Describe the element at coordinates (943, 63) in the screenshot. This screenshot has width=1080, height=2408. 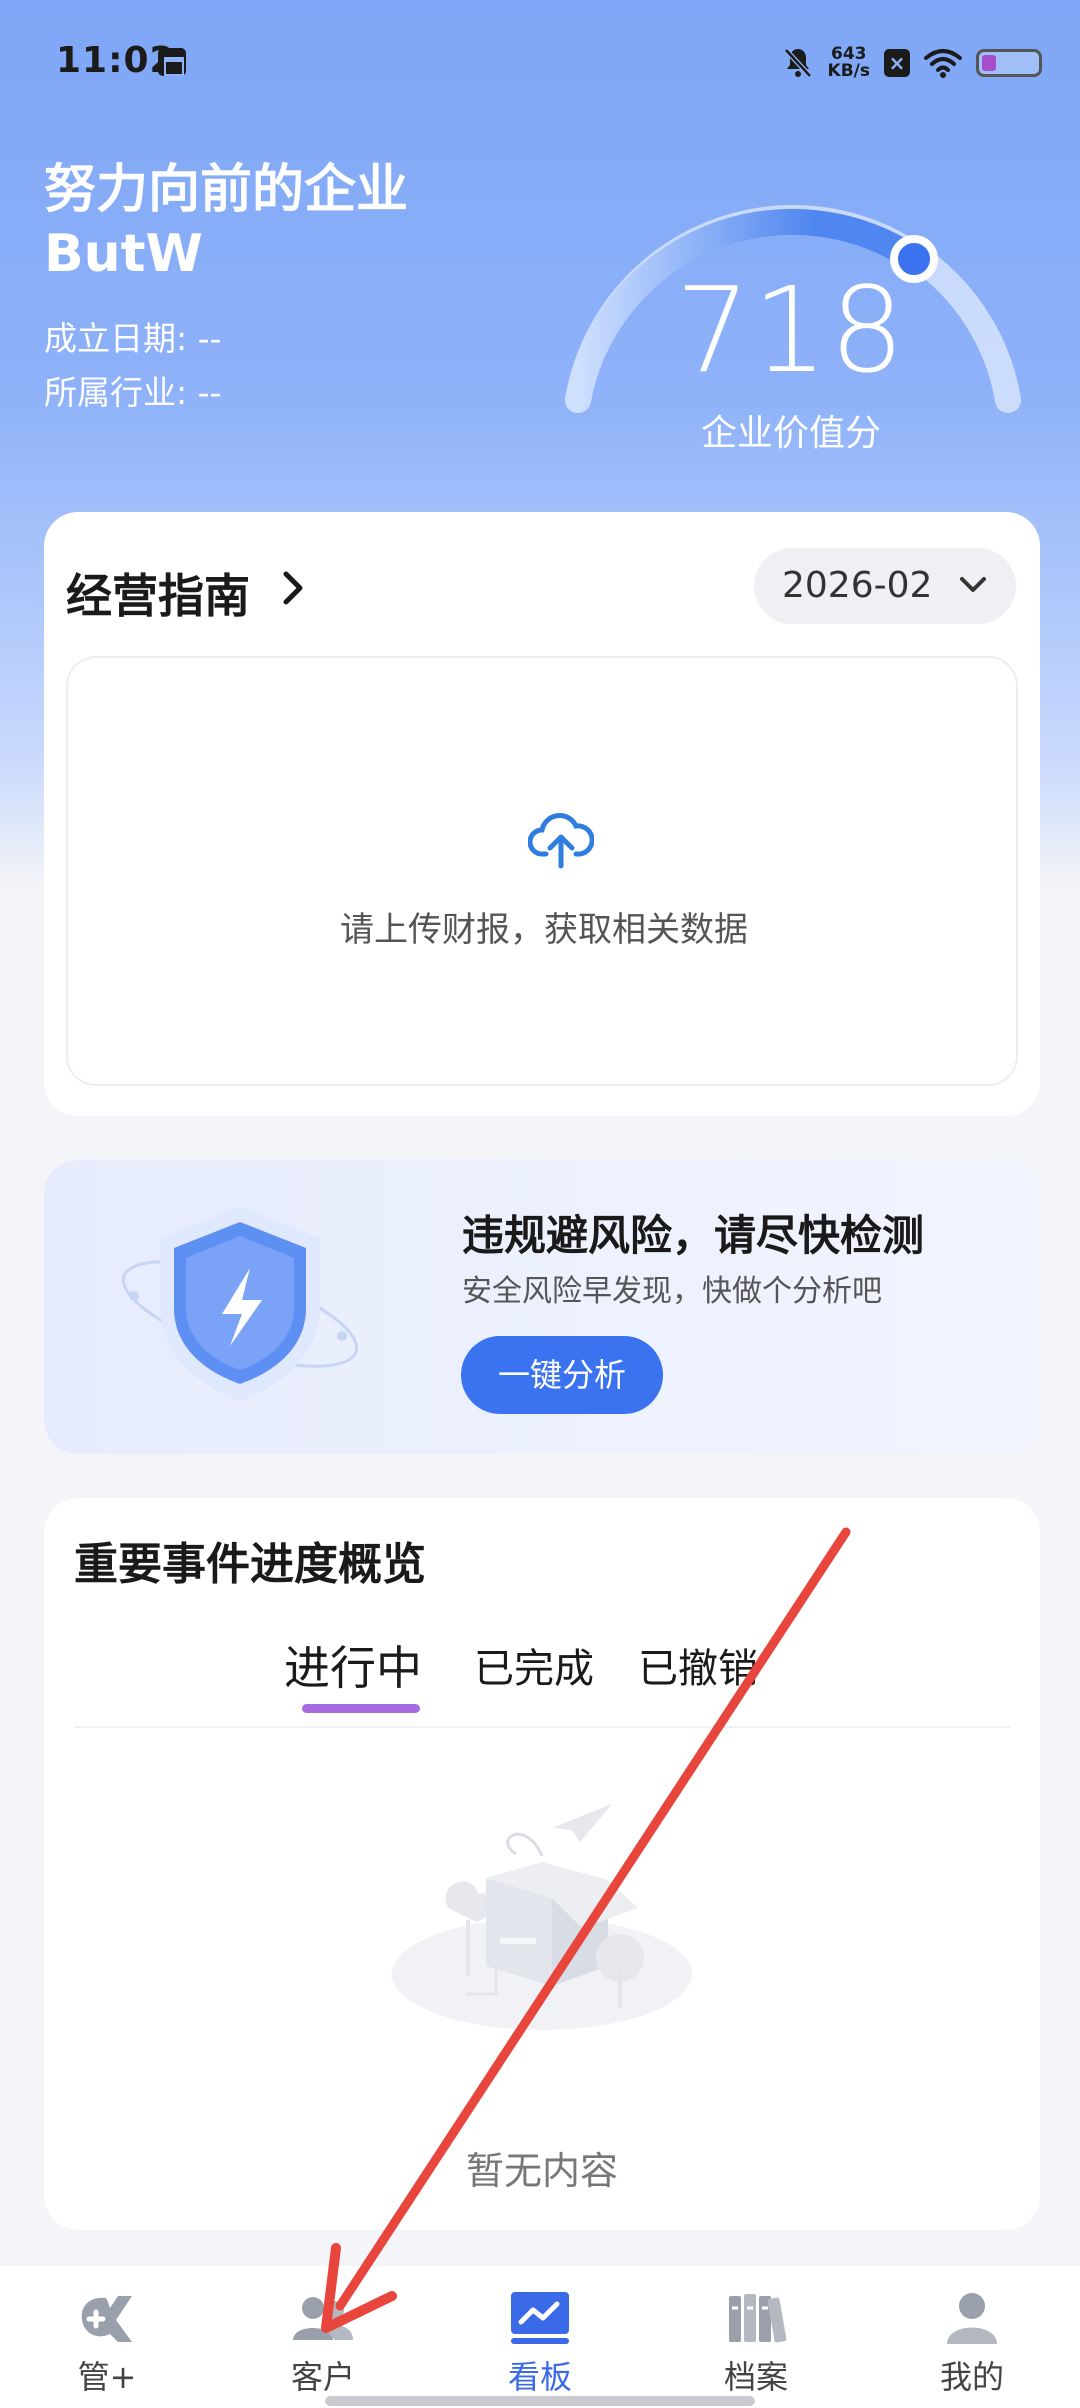
I see `wifi-icon` at that location.